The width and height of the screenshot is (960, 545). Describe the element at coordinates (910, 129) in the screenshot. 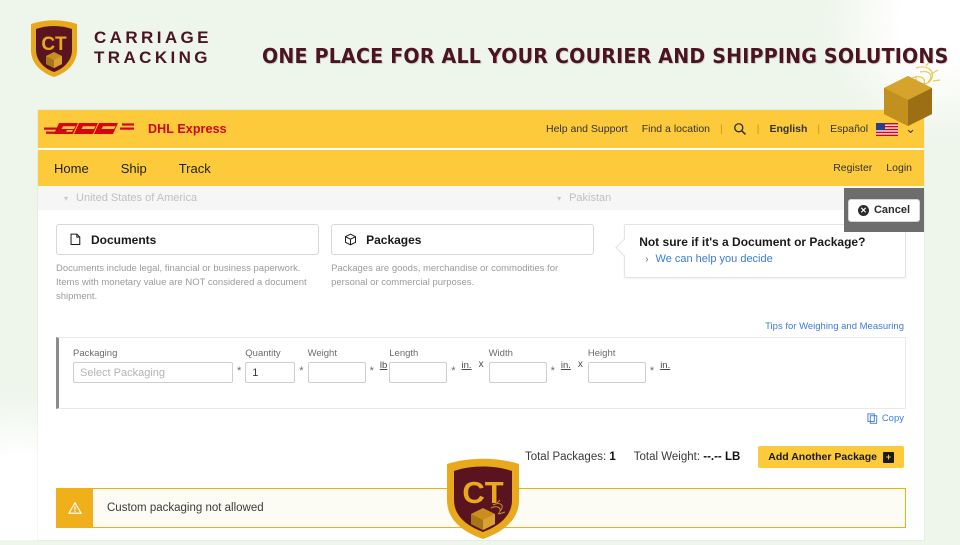

I see `chevron-down-icon: ⌄` at that location.